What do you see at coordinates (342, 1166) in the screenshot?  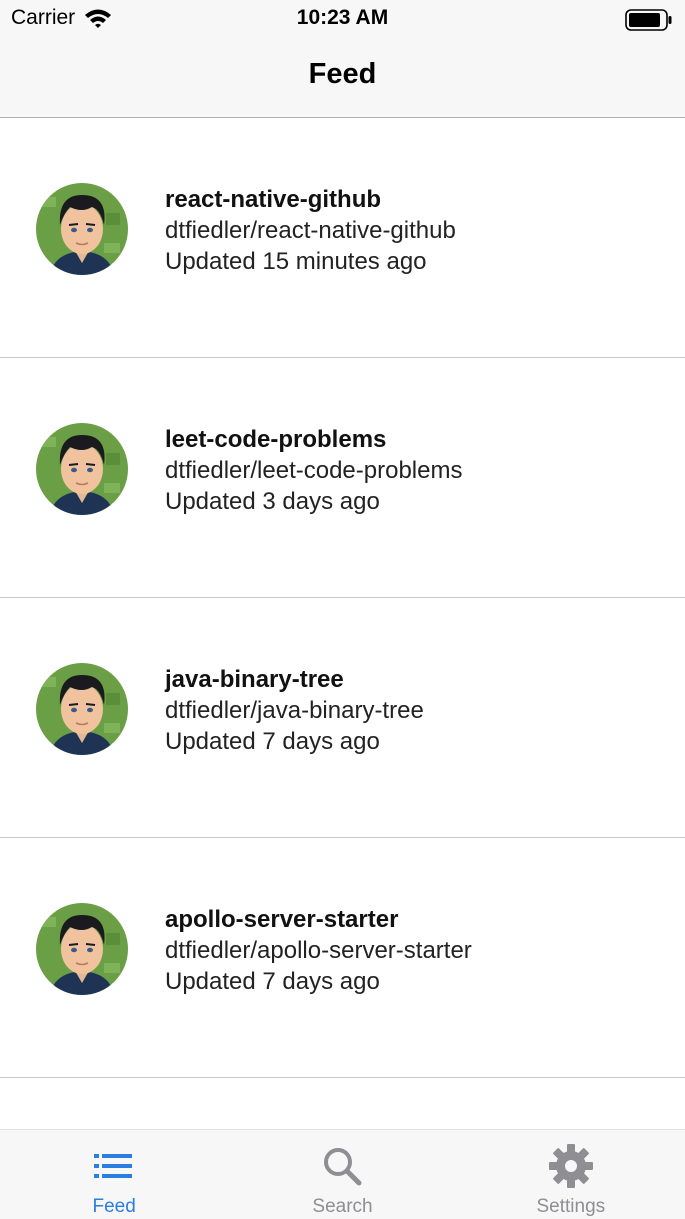 I see `search-icon` at bounding box center [342, 1166].